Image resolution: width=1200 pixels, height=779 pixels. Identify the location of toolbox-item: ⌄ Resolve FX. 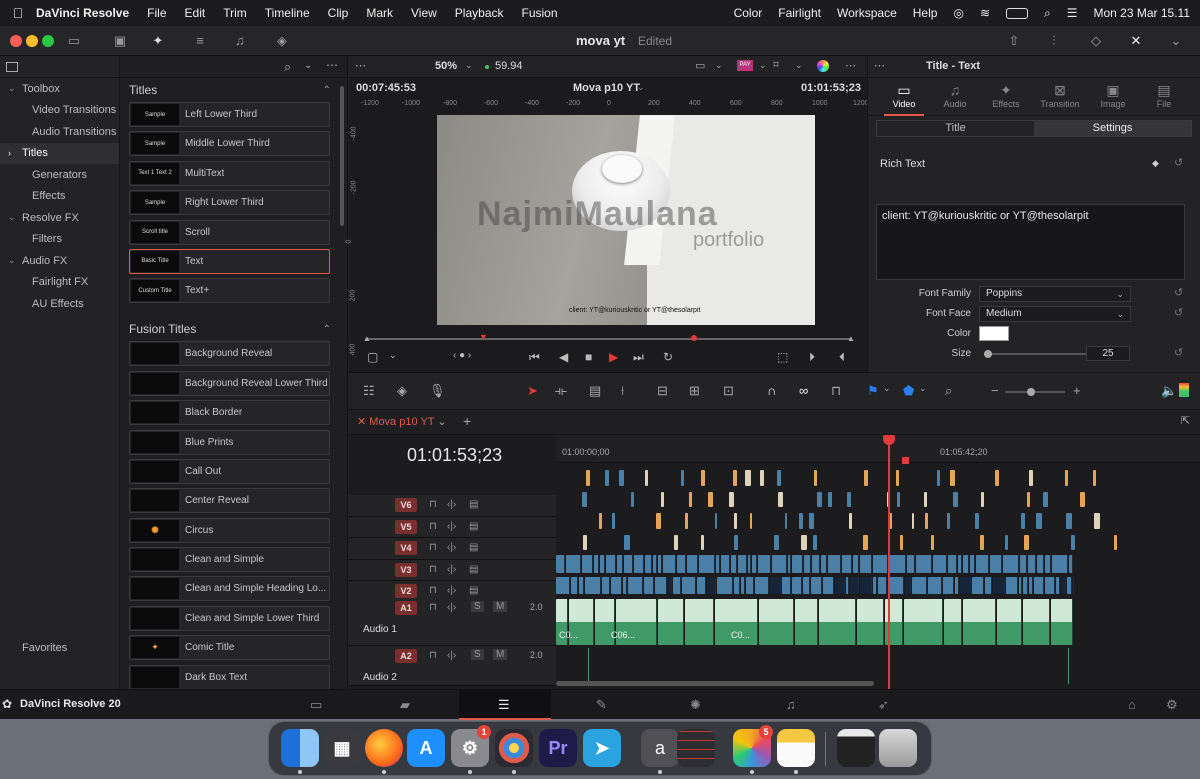
(59, 218).